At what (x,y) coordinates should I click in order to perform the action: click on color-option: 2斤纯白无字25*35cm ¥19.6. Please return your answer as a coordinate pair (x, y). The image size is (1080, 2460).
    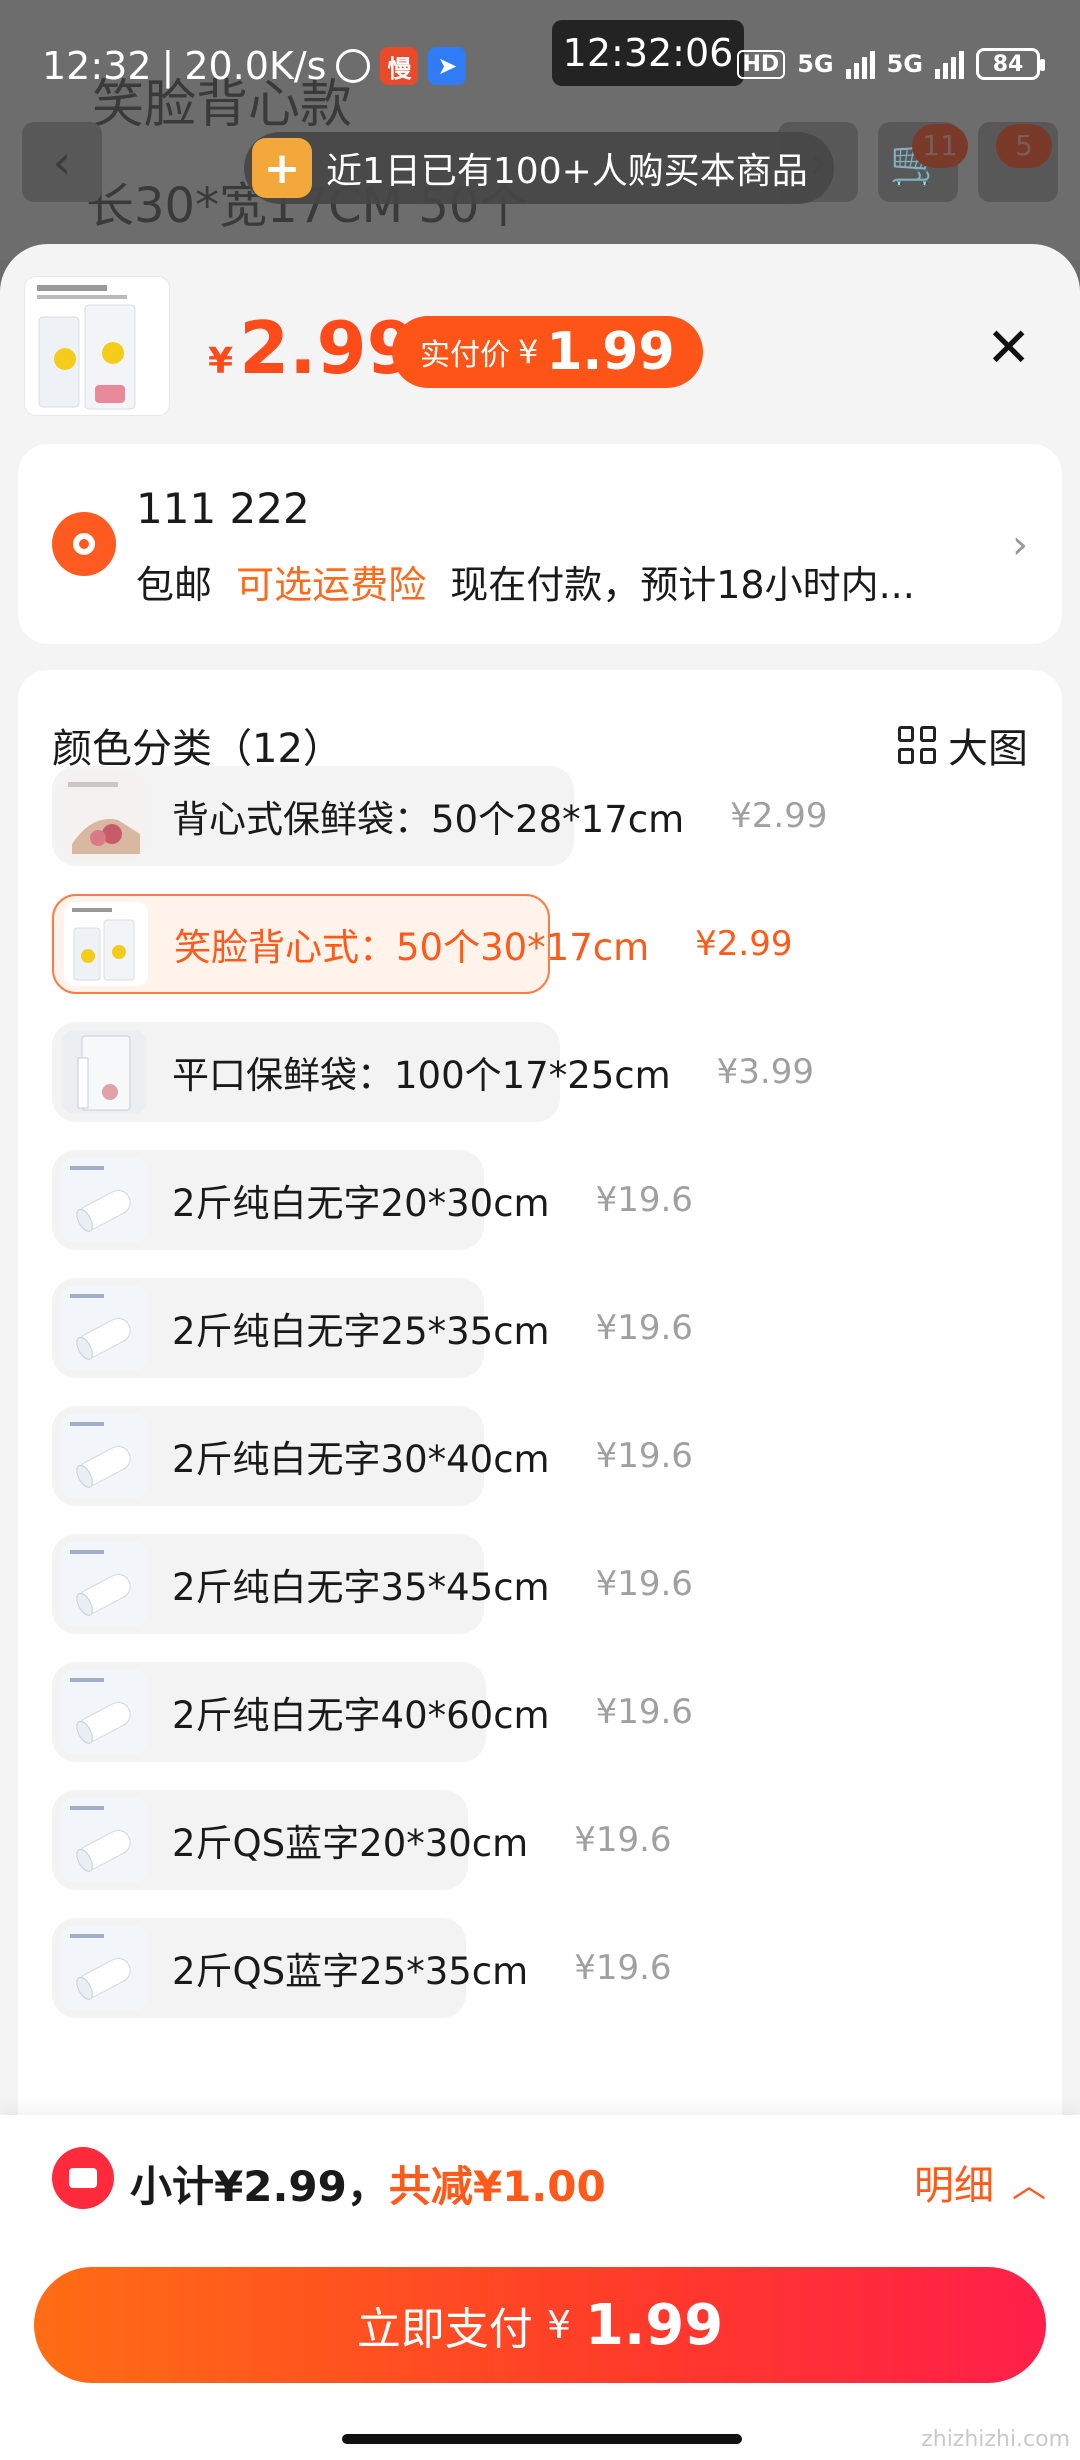
    Looking at the image, I should click on (372, 1328).